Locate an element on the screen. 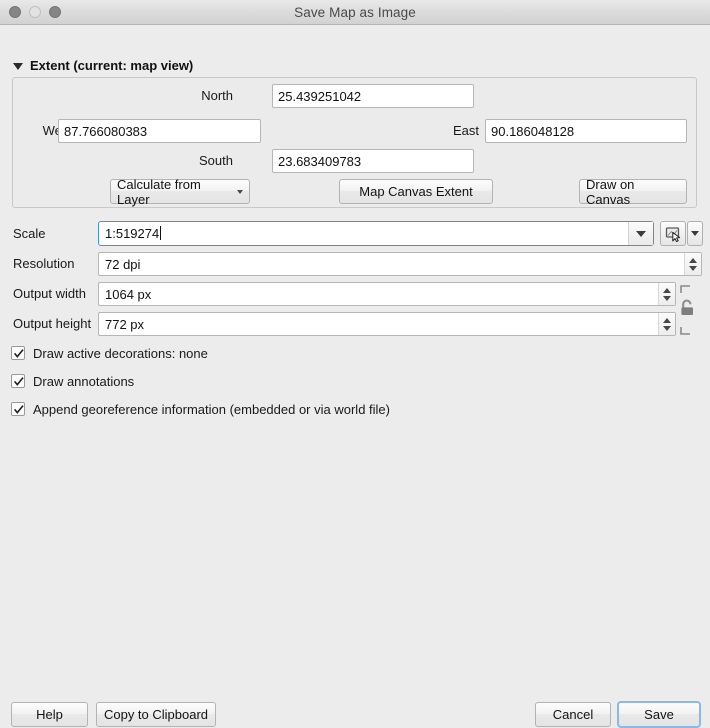 This screenshot has height=728, width=710. scale-label: Scale is located at coordinates (29, 233).